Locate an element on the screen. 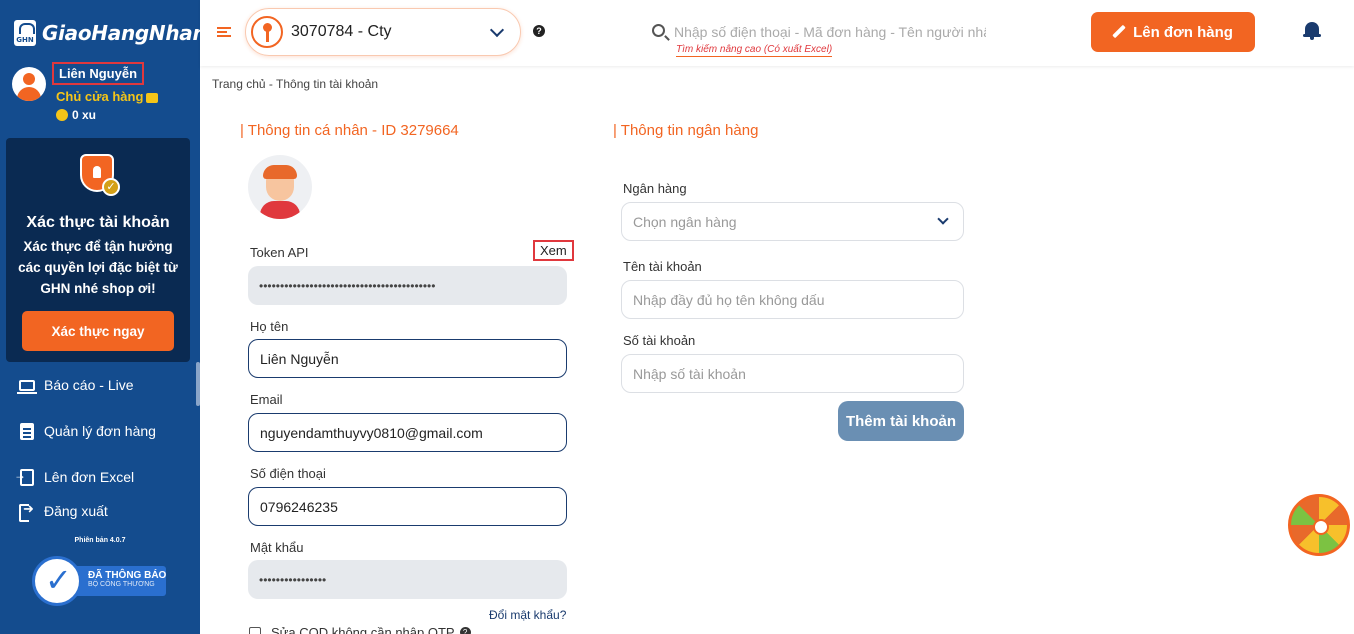 This screenshot has width=1354, height=634. menu-toggle-icon is located at coordinates (224, 32).